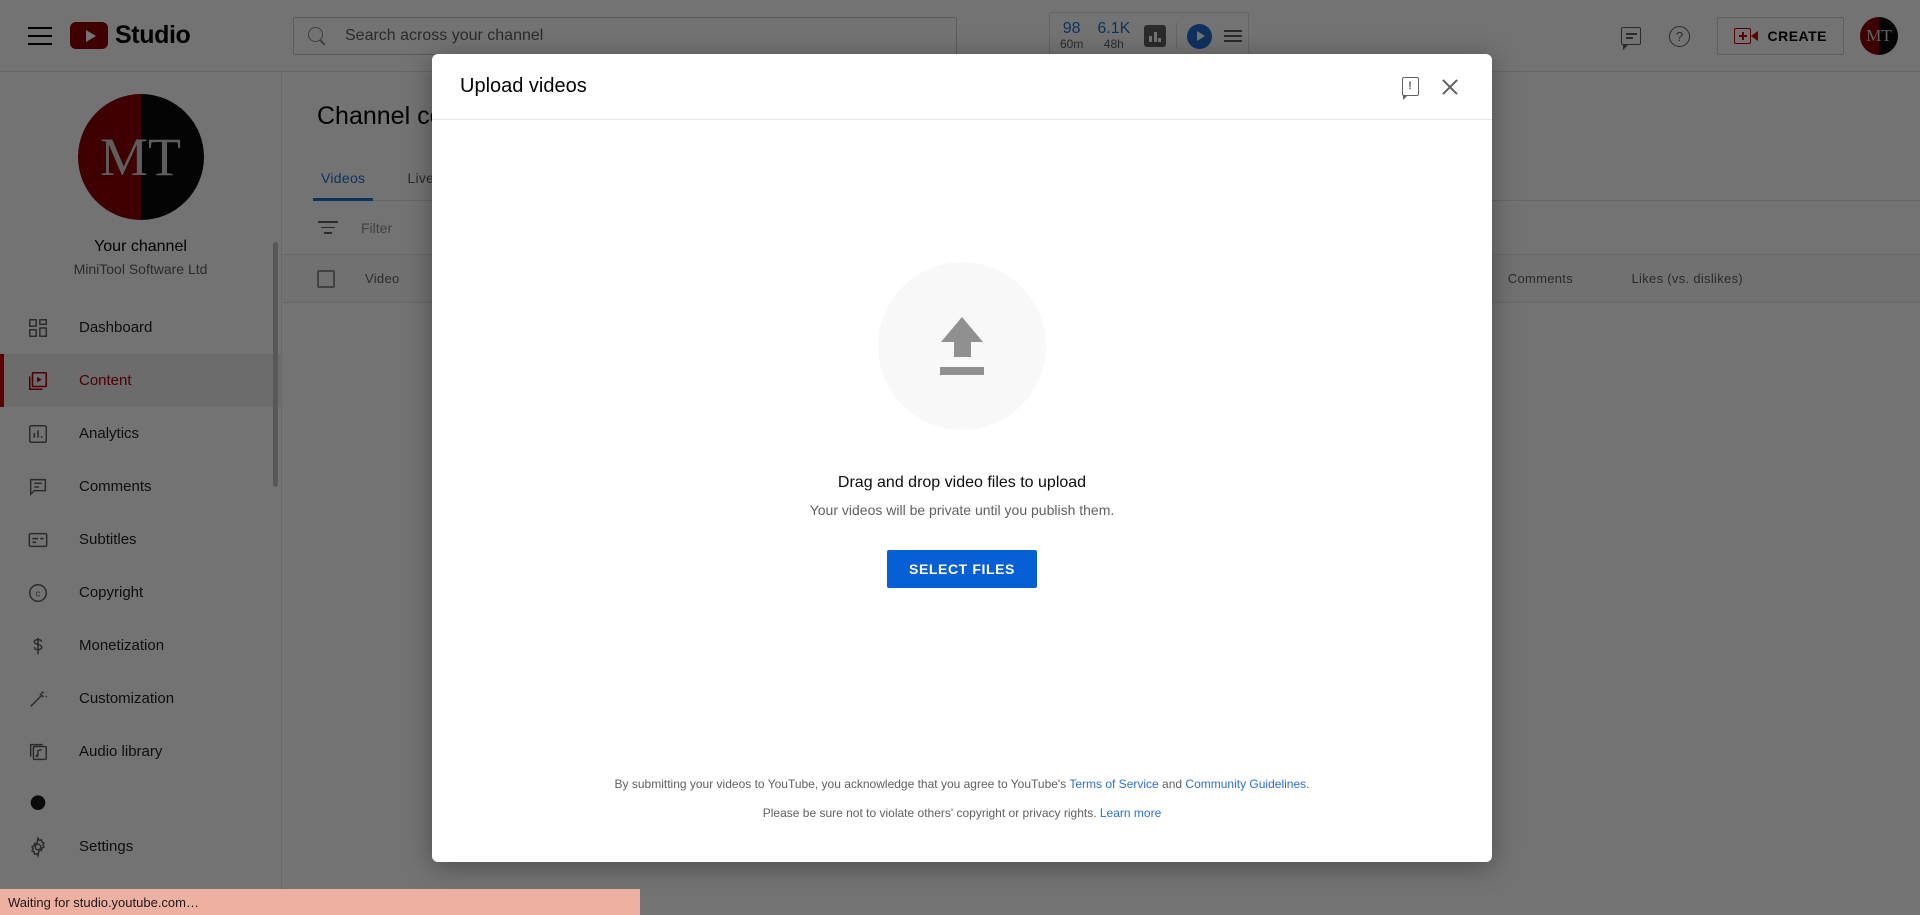  I want to click on terms-of-service-link: Terms of Service, so click(1113, 784).